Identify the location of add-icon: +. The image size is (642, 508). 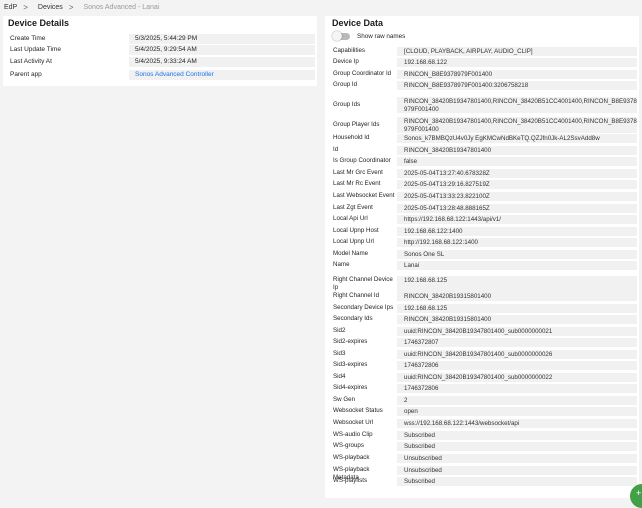
(639, 493).